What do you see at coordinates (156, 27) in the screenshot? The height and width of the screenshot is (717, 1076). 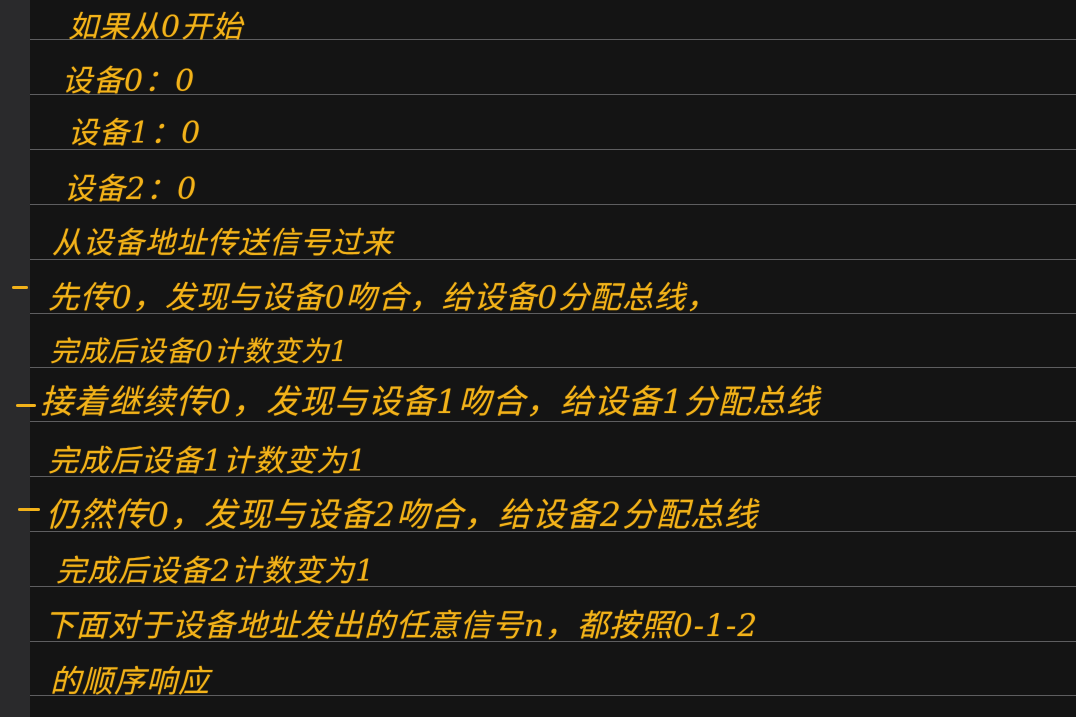 I see `note-line-1: 如果从0开始` at bounding box center [156, 27].